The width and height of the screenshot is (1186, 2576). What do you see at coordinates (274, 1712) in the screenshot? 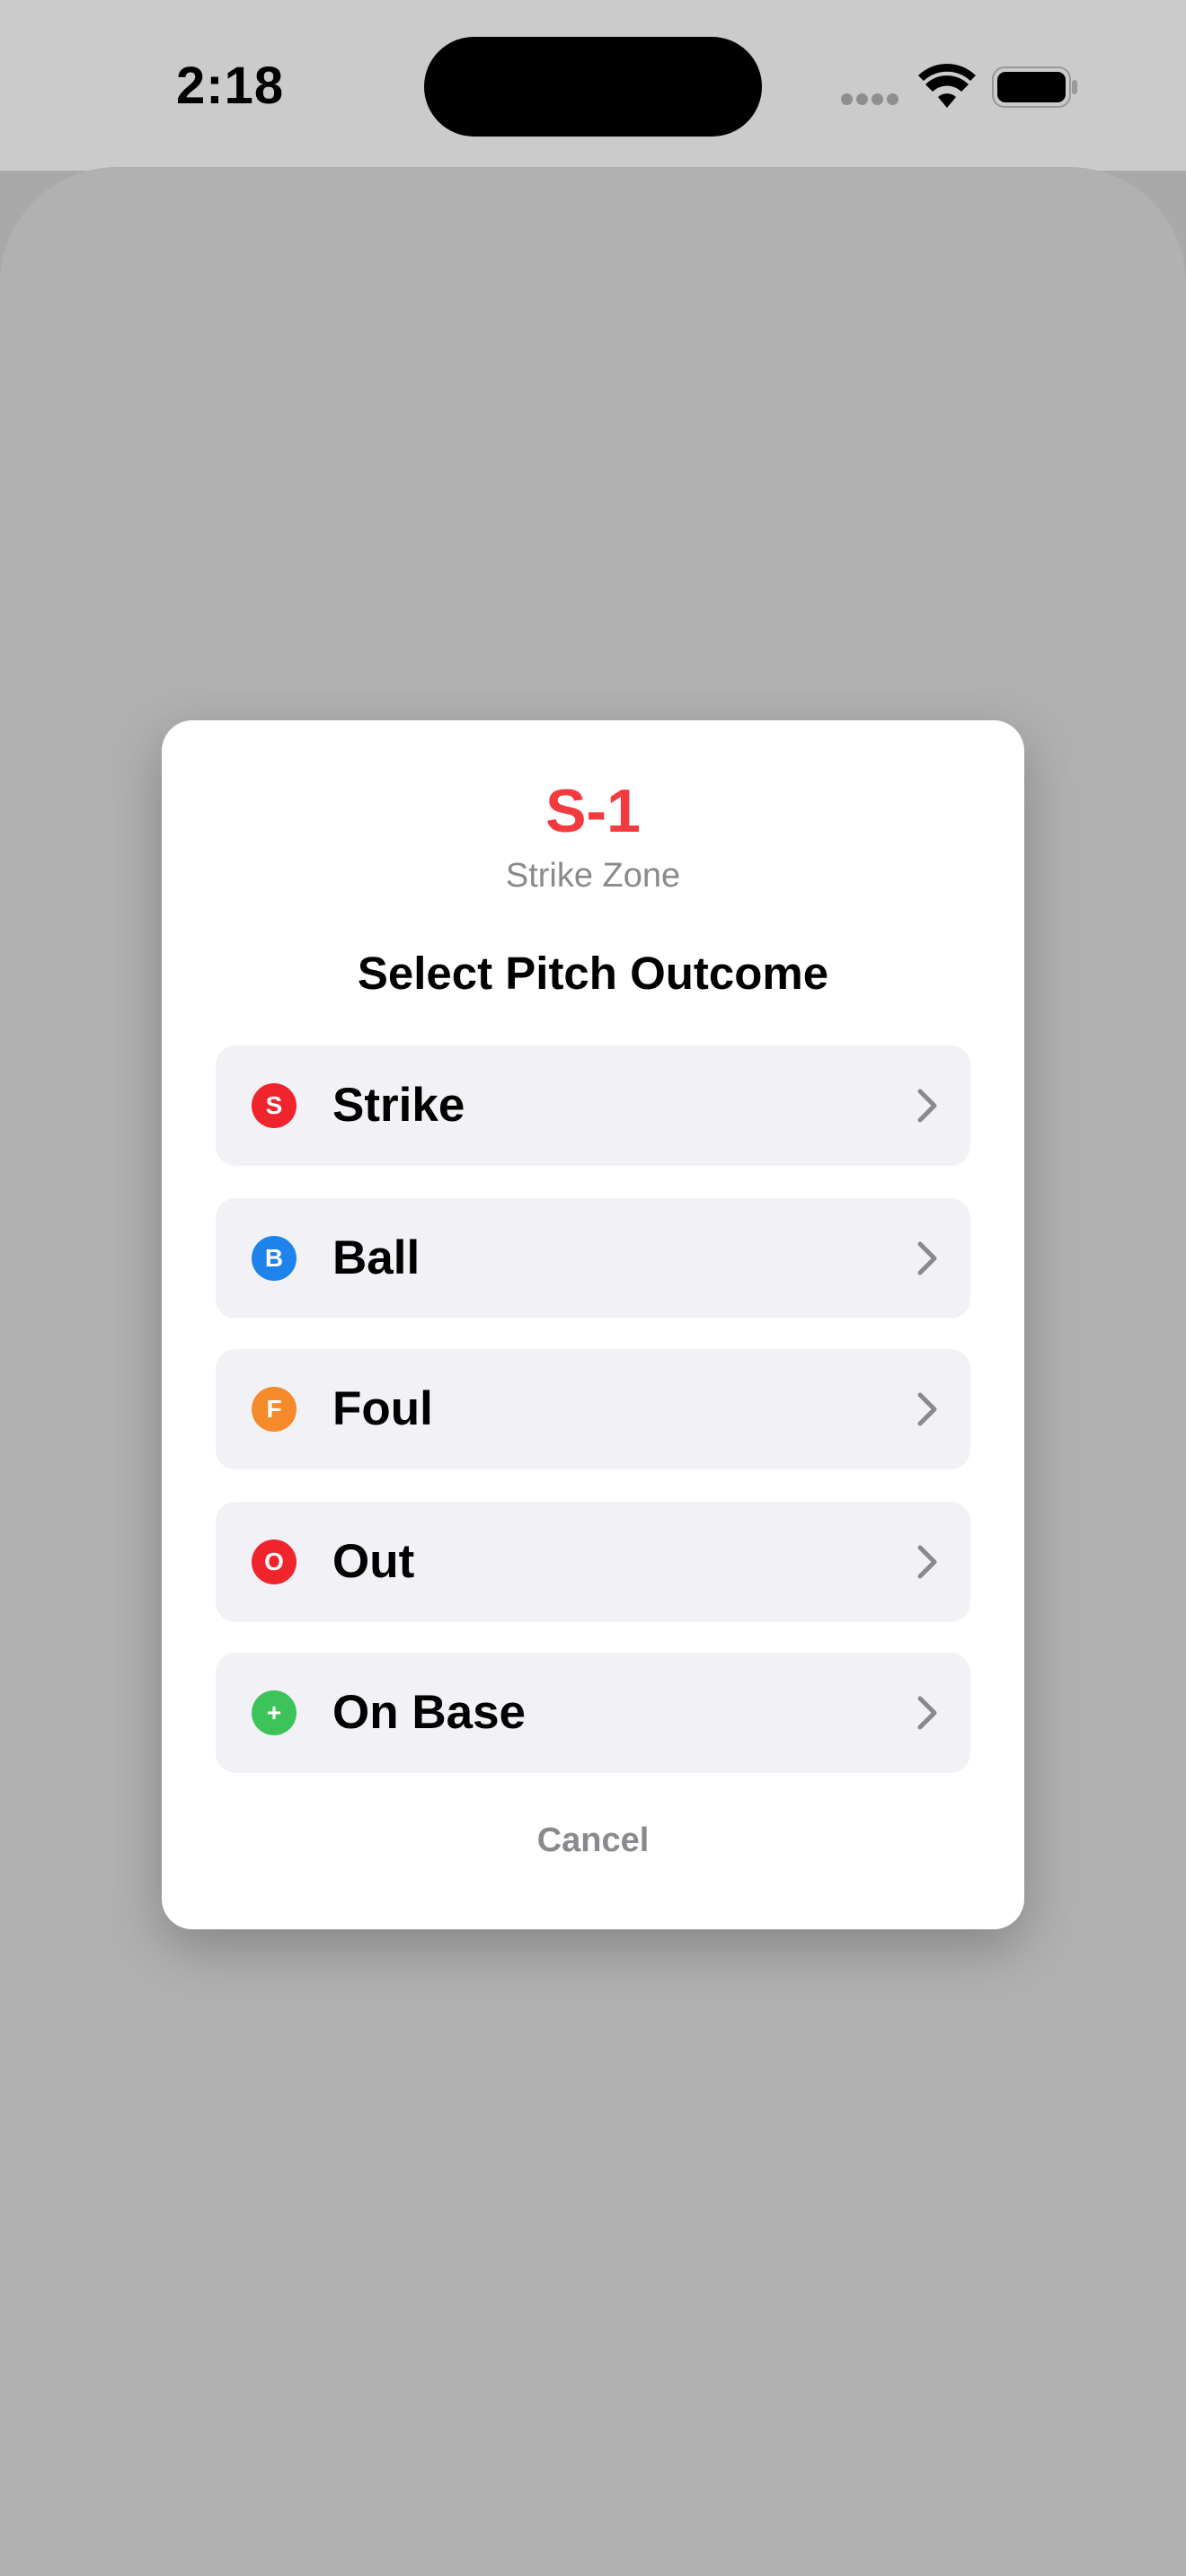
I see `plus-badge-icon: +` at bounding box center [274, 1712].